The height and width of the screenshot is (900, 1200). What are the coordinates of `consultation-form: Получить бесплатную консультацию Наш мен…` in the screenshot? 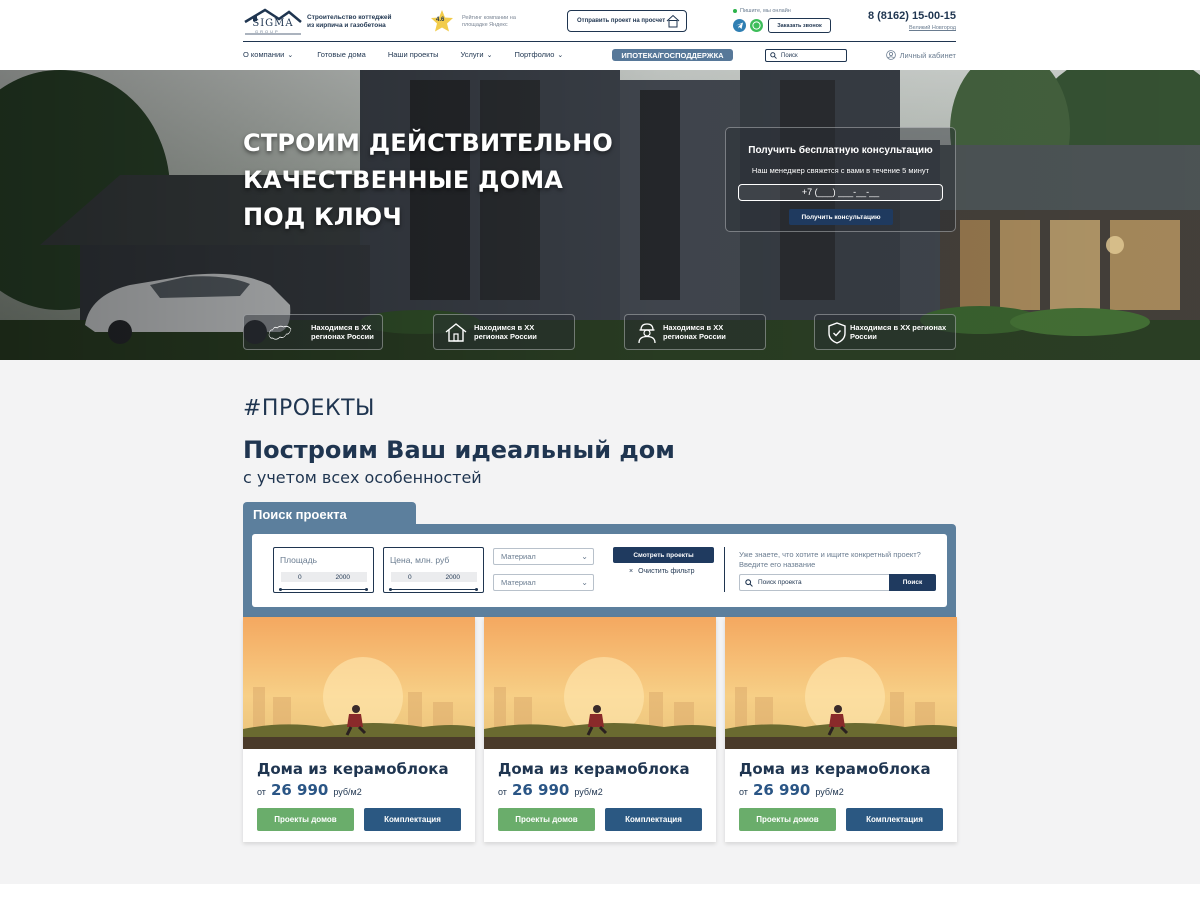 It's located at (840, 179).